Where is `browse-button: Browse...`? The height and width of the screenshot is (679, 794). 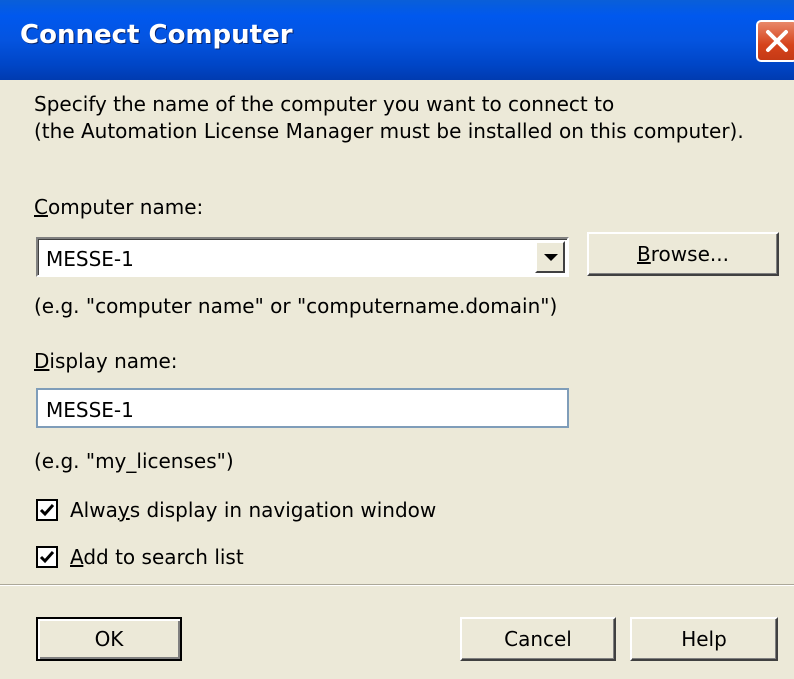
browse-button: Browse... is located at coordinates (683, 254).